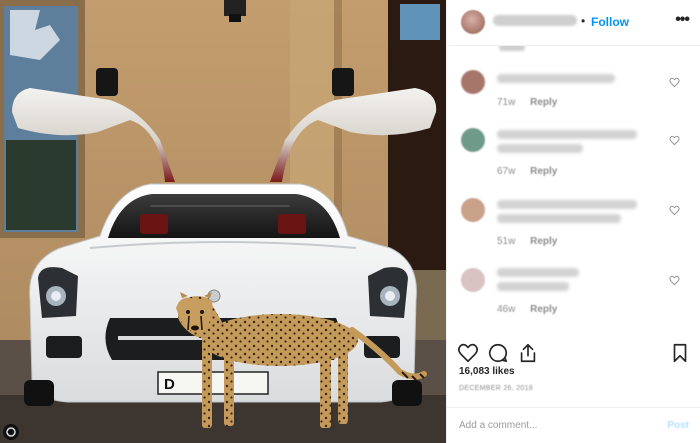  I want to click on comment-meta: 51w Reply, so click(533, 241).